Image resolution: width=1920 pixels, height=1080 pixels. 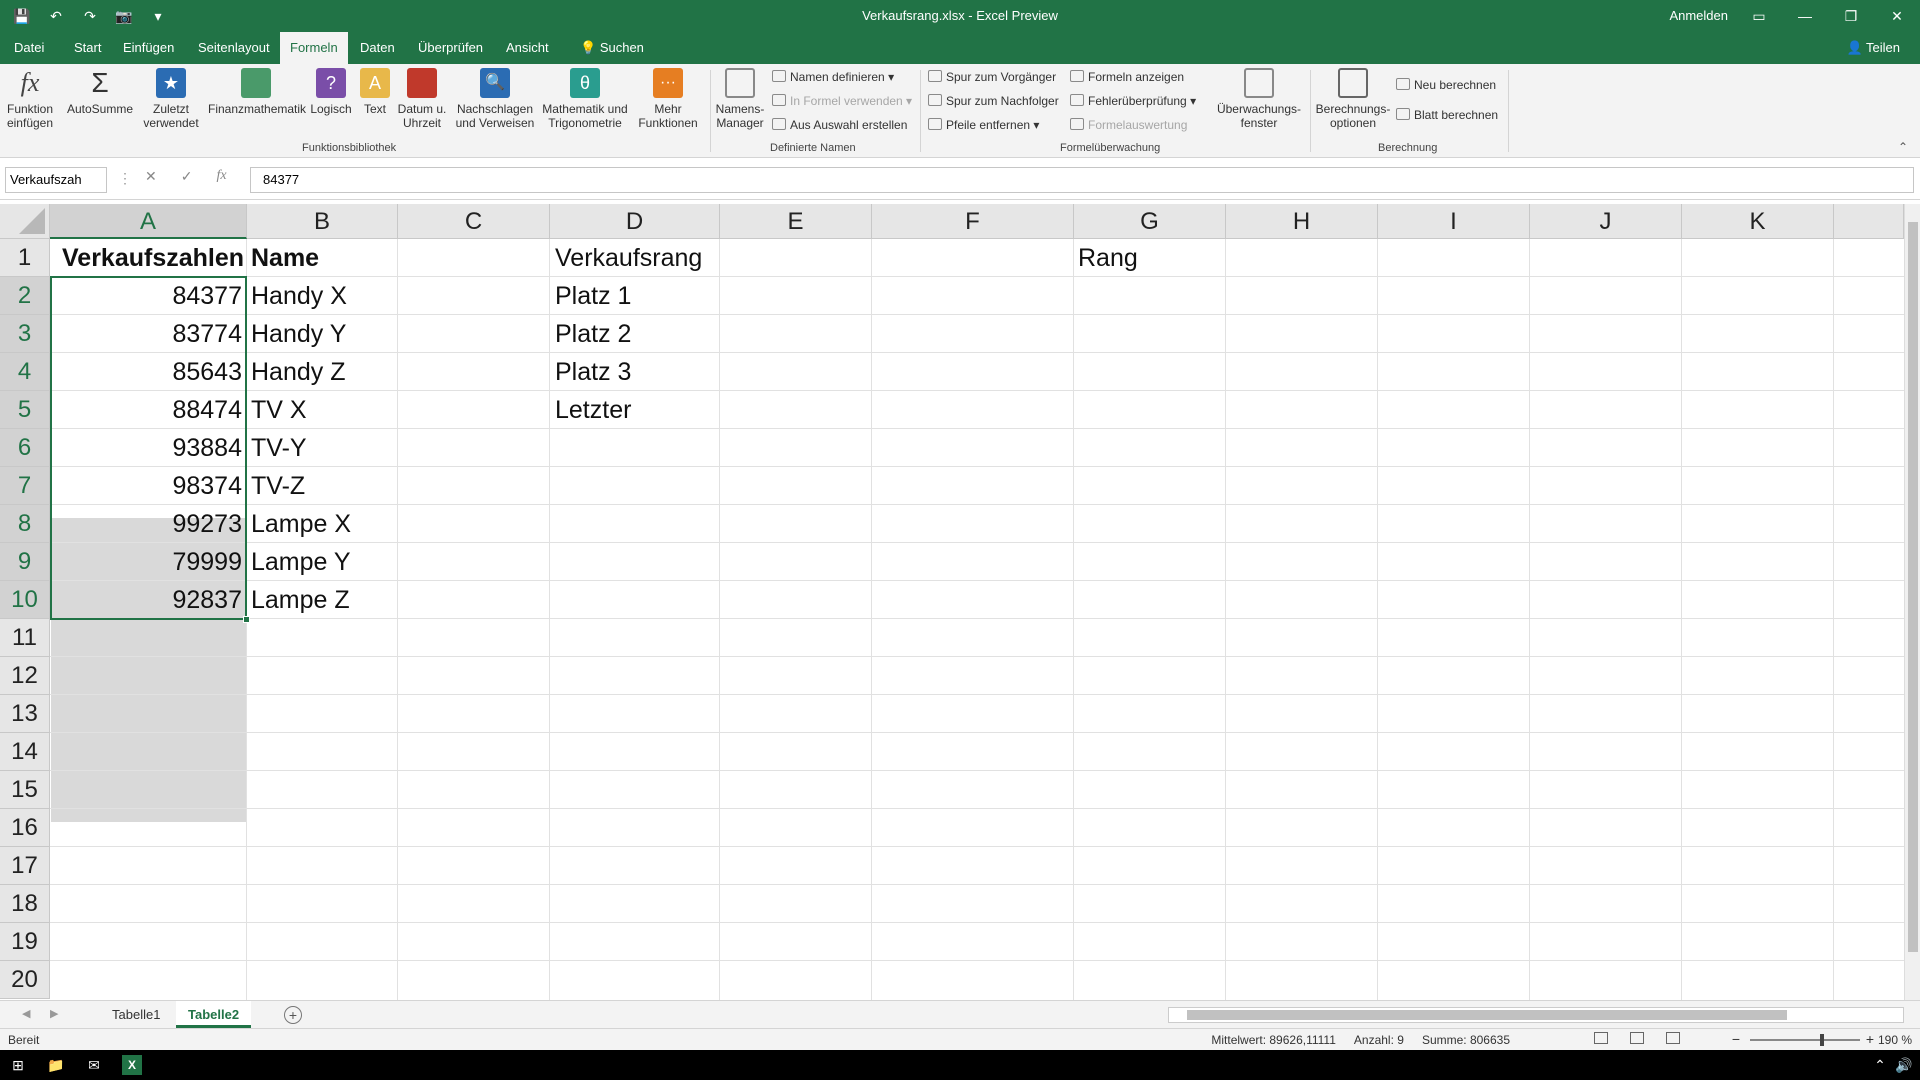 What do you see at coordinates (1259, 99) in the screenshot?
I see `ueberwachungsfenster-button: Überwachungs-fenster` at bounding box center [1259, 99].